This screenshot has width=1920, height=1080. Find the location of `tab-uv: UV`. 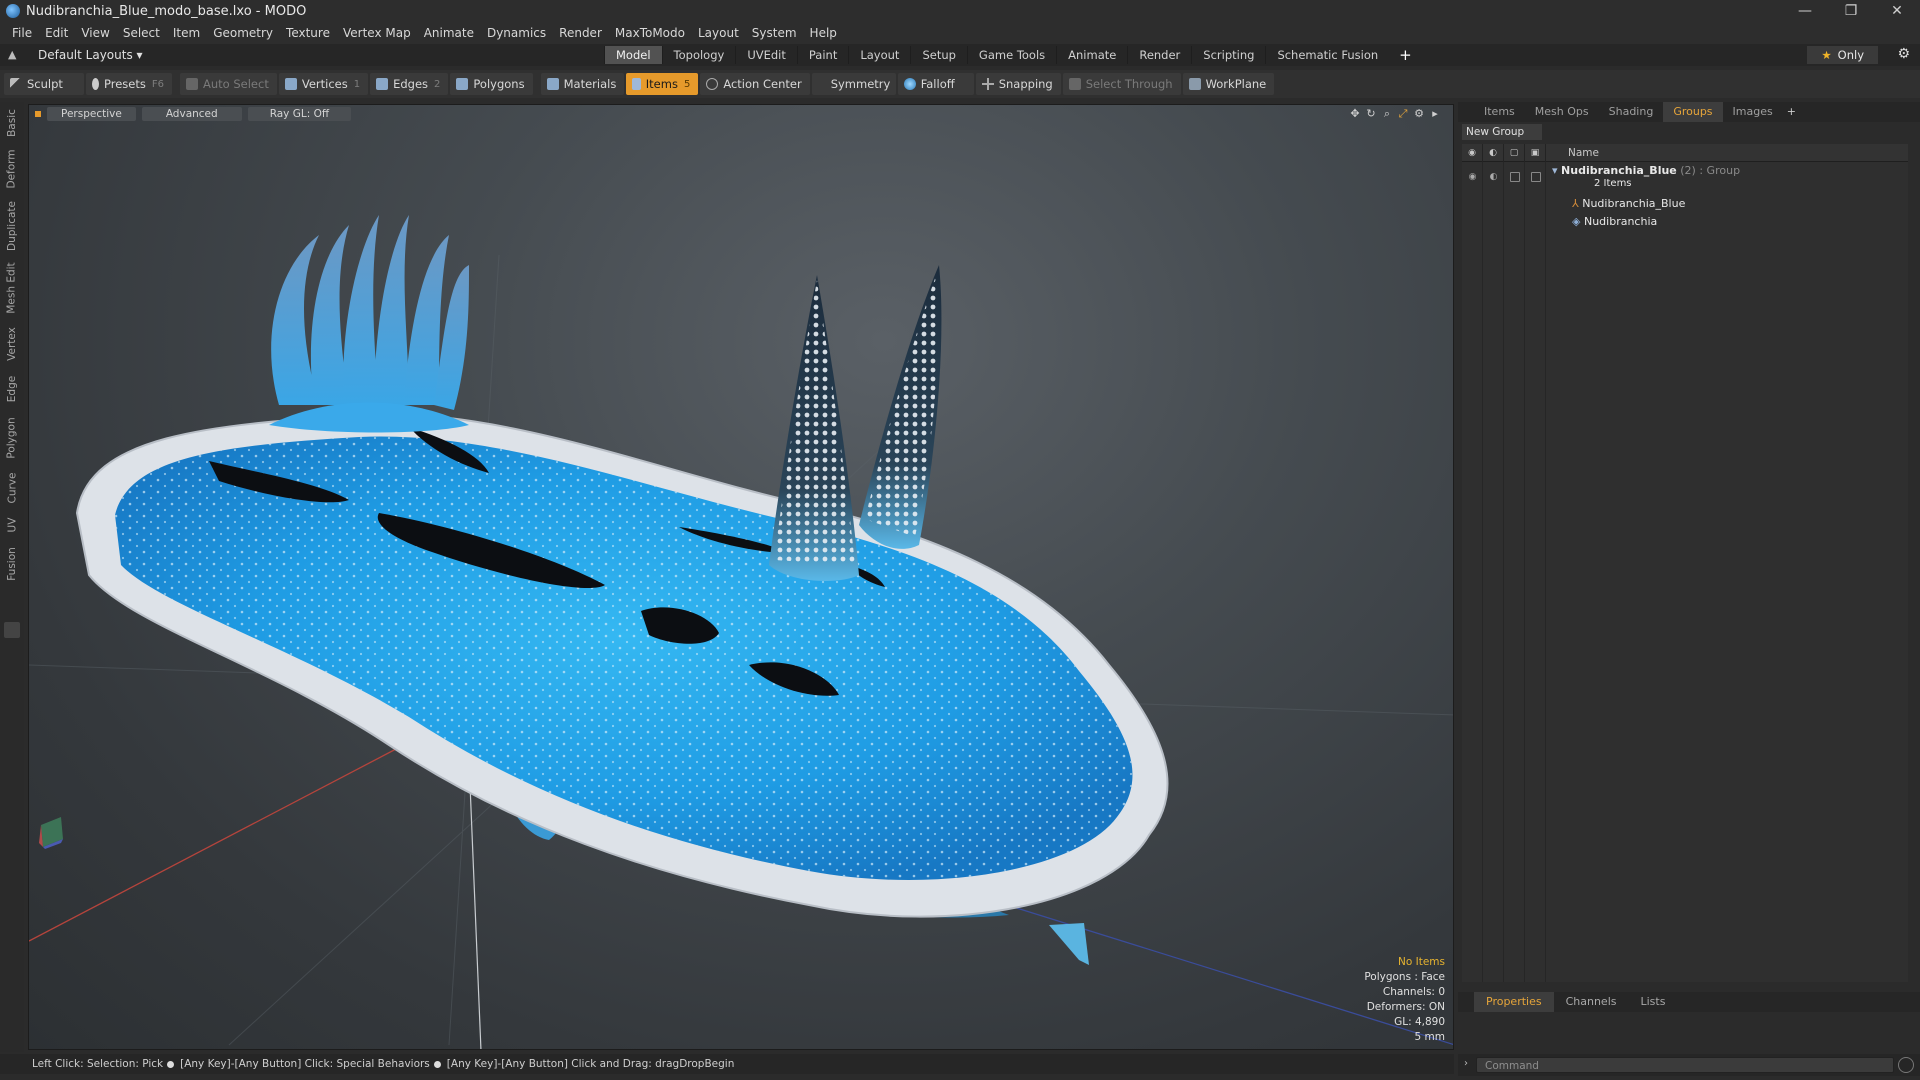

tab-uv: UV is located at coordinates (12, 525).